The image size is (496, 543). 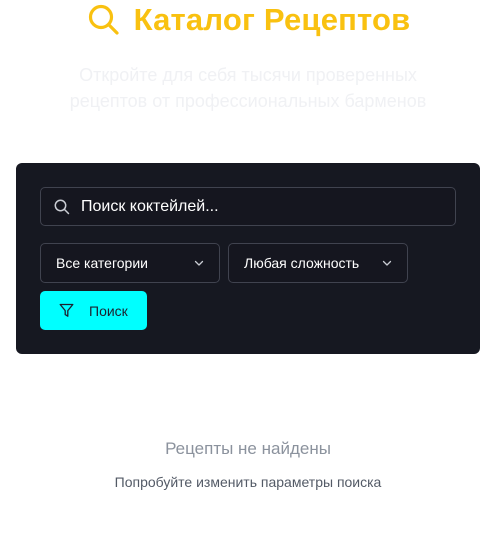 I want to click on difficulty-select-value: Любая сложность, so click(x=302, y=263).